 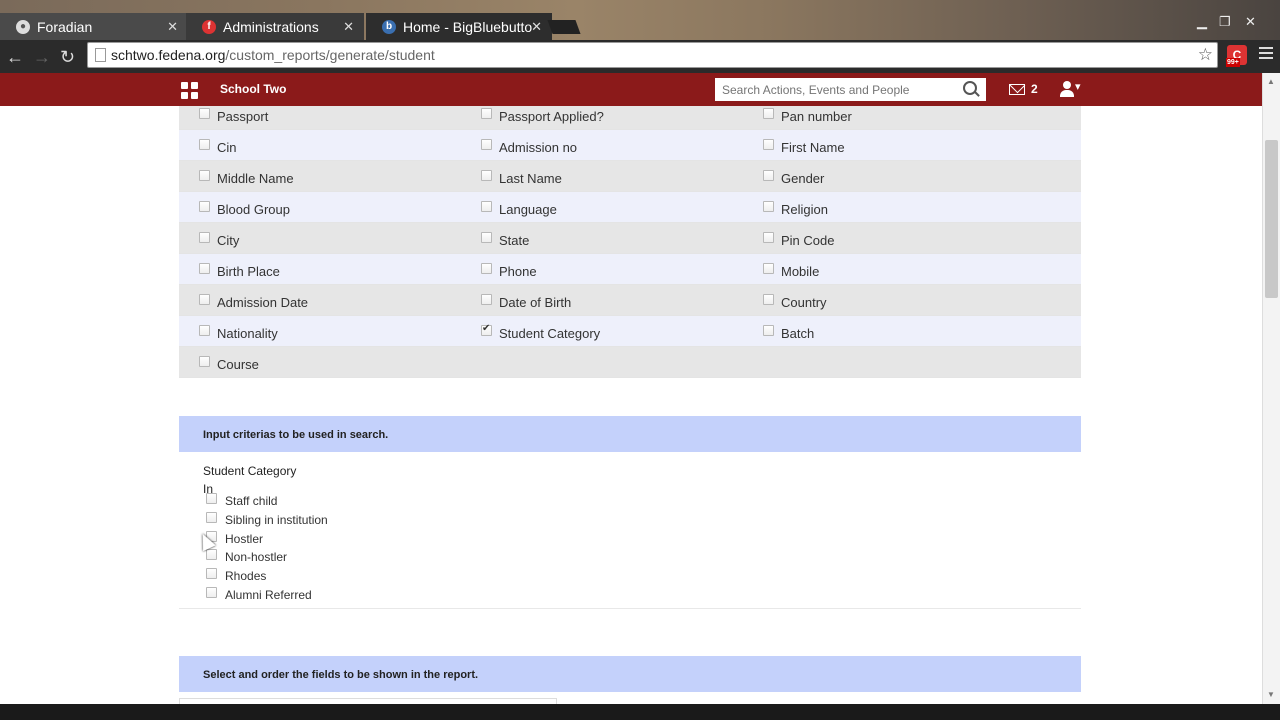 I want to click on tab-bigbluebutton: b Home - BigBluebutto ✕, so click(x=459, y=26).